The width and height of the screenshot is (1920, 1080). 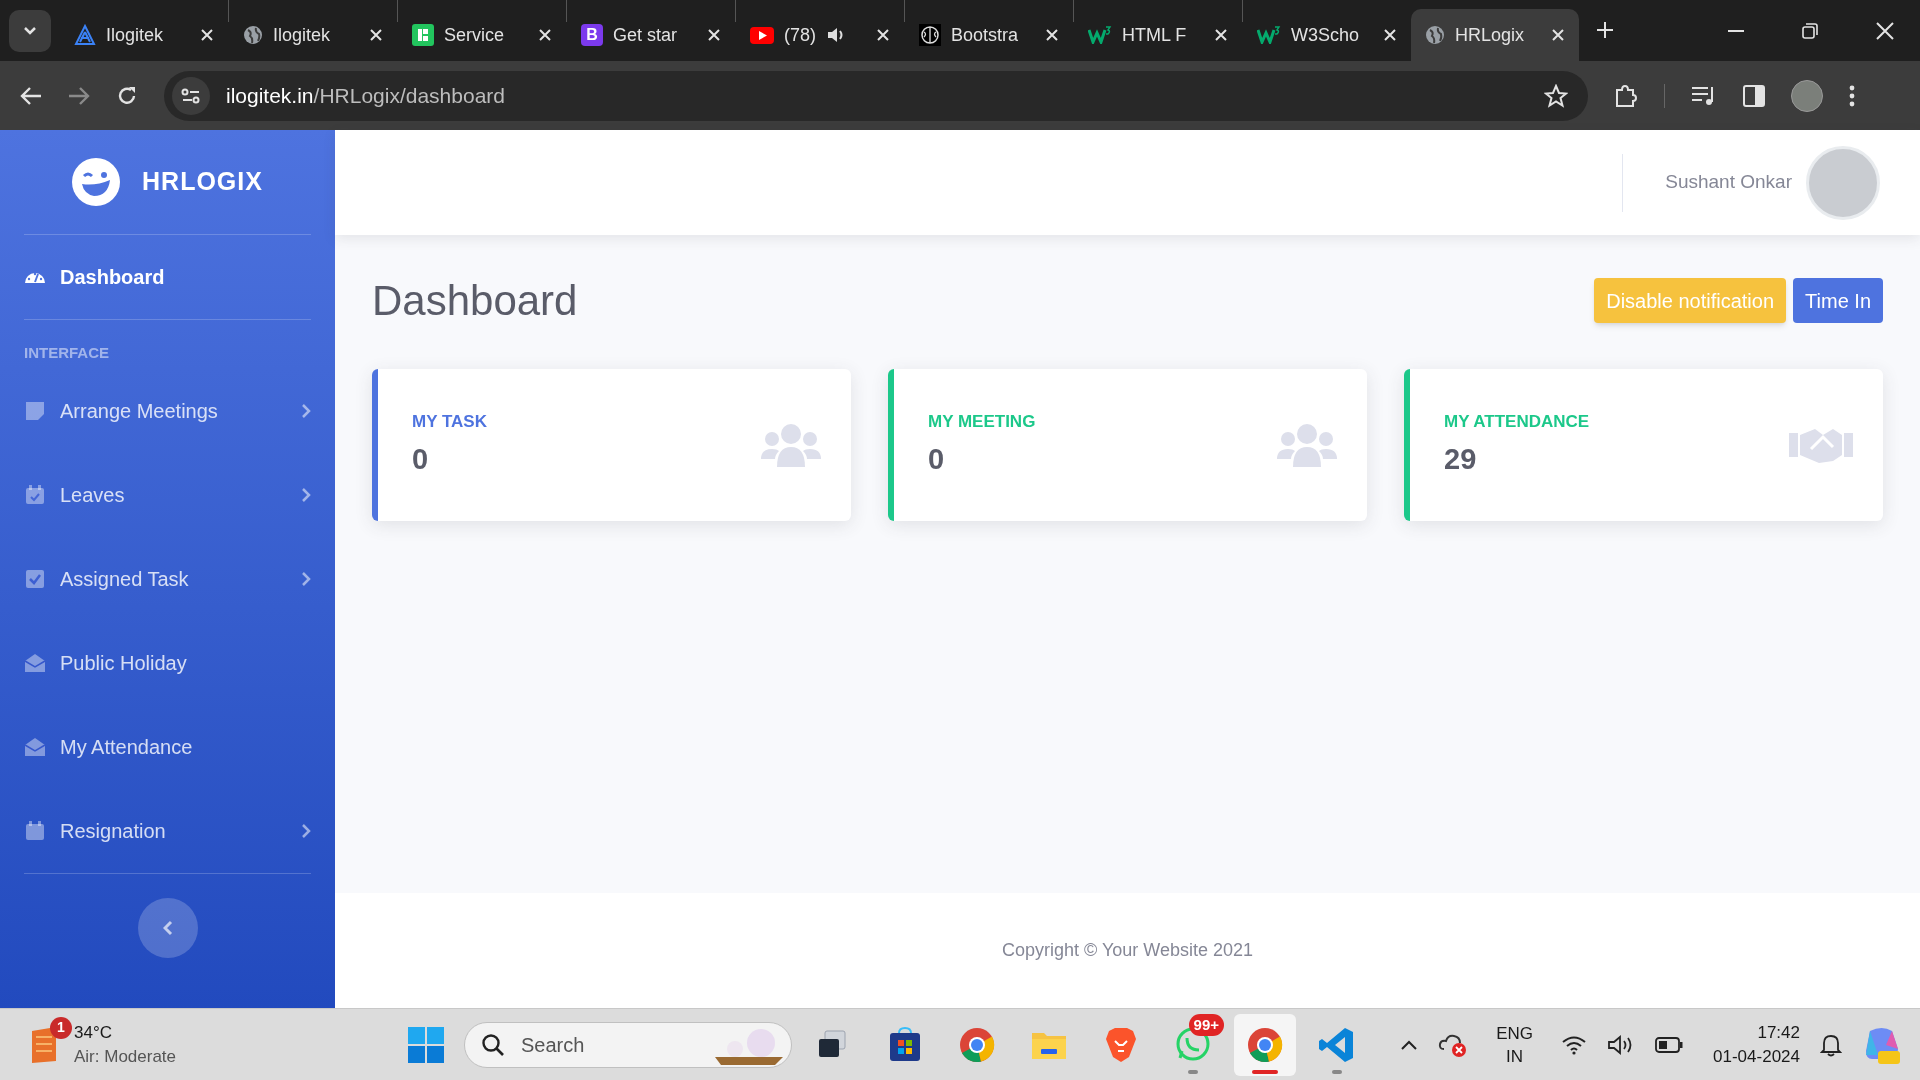 I want to click on globe-icon, so click(x=253, y=35).